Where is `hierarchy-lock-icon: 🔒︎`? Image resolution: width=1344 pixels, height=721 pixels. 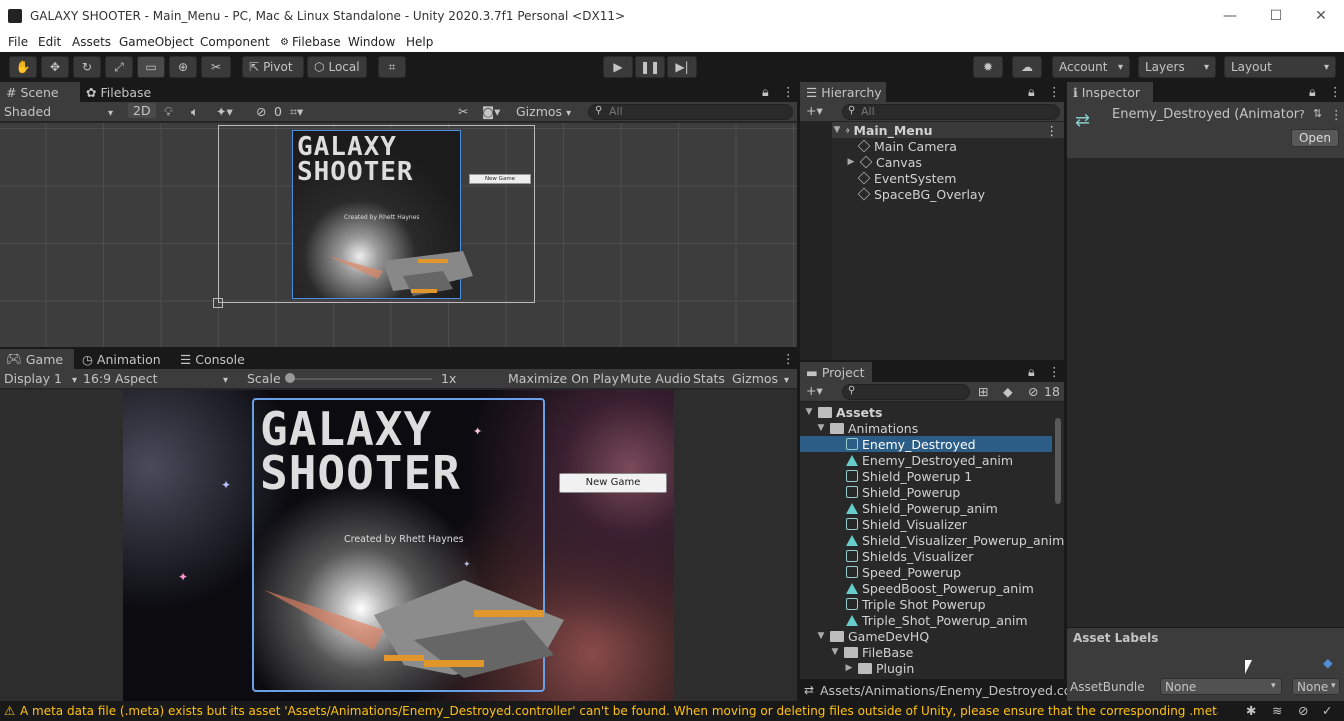
hierarchy-lock-icon: 🔒︎ is located at coordinates (1031, 92).